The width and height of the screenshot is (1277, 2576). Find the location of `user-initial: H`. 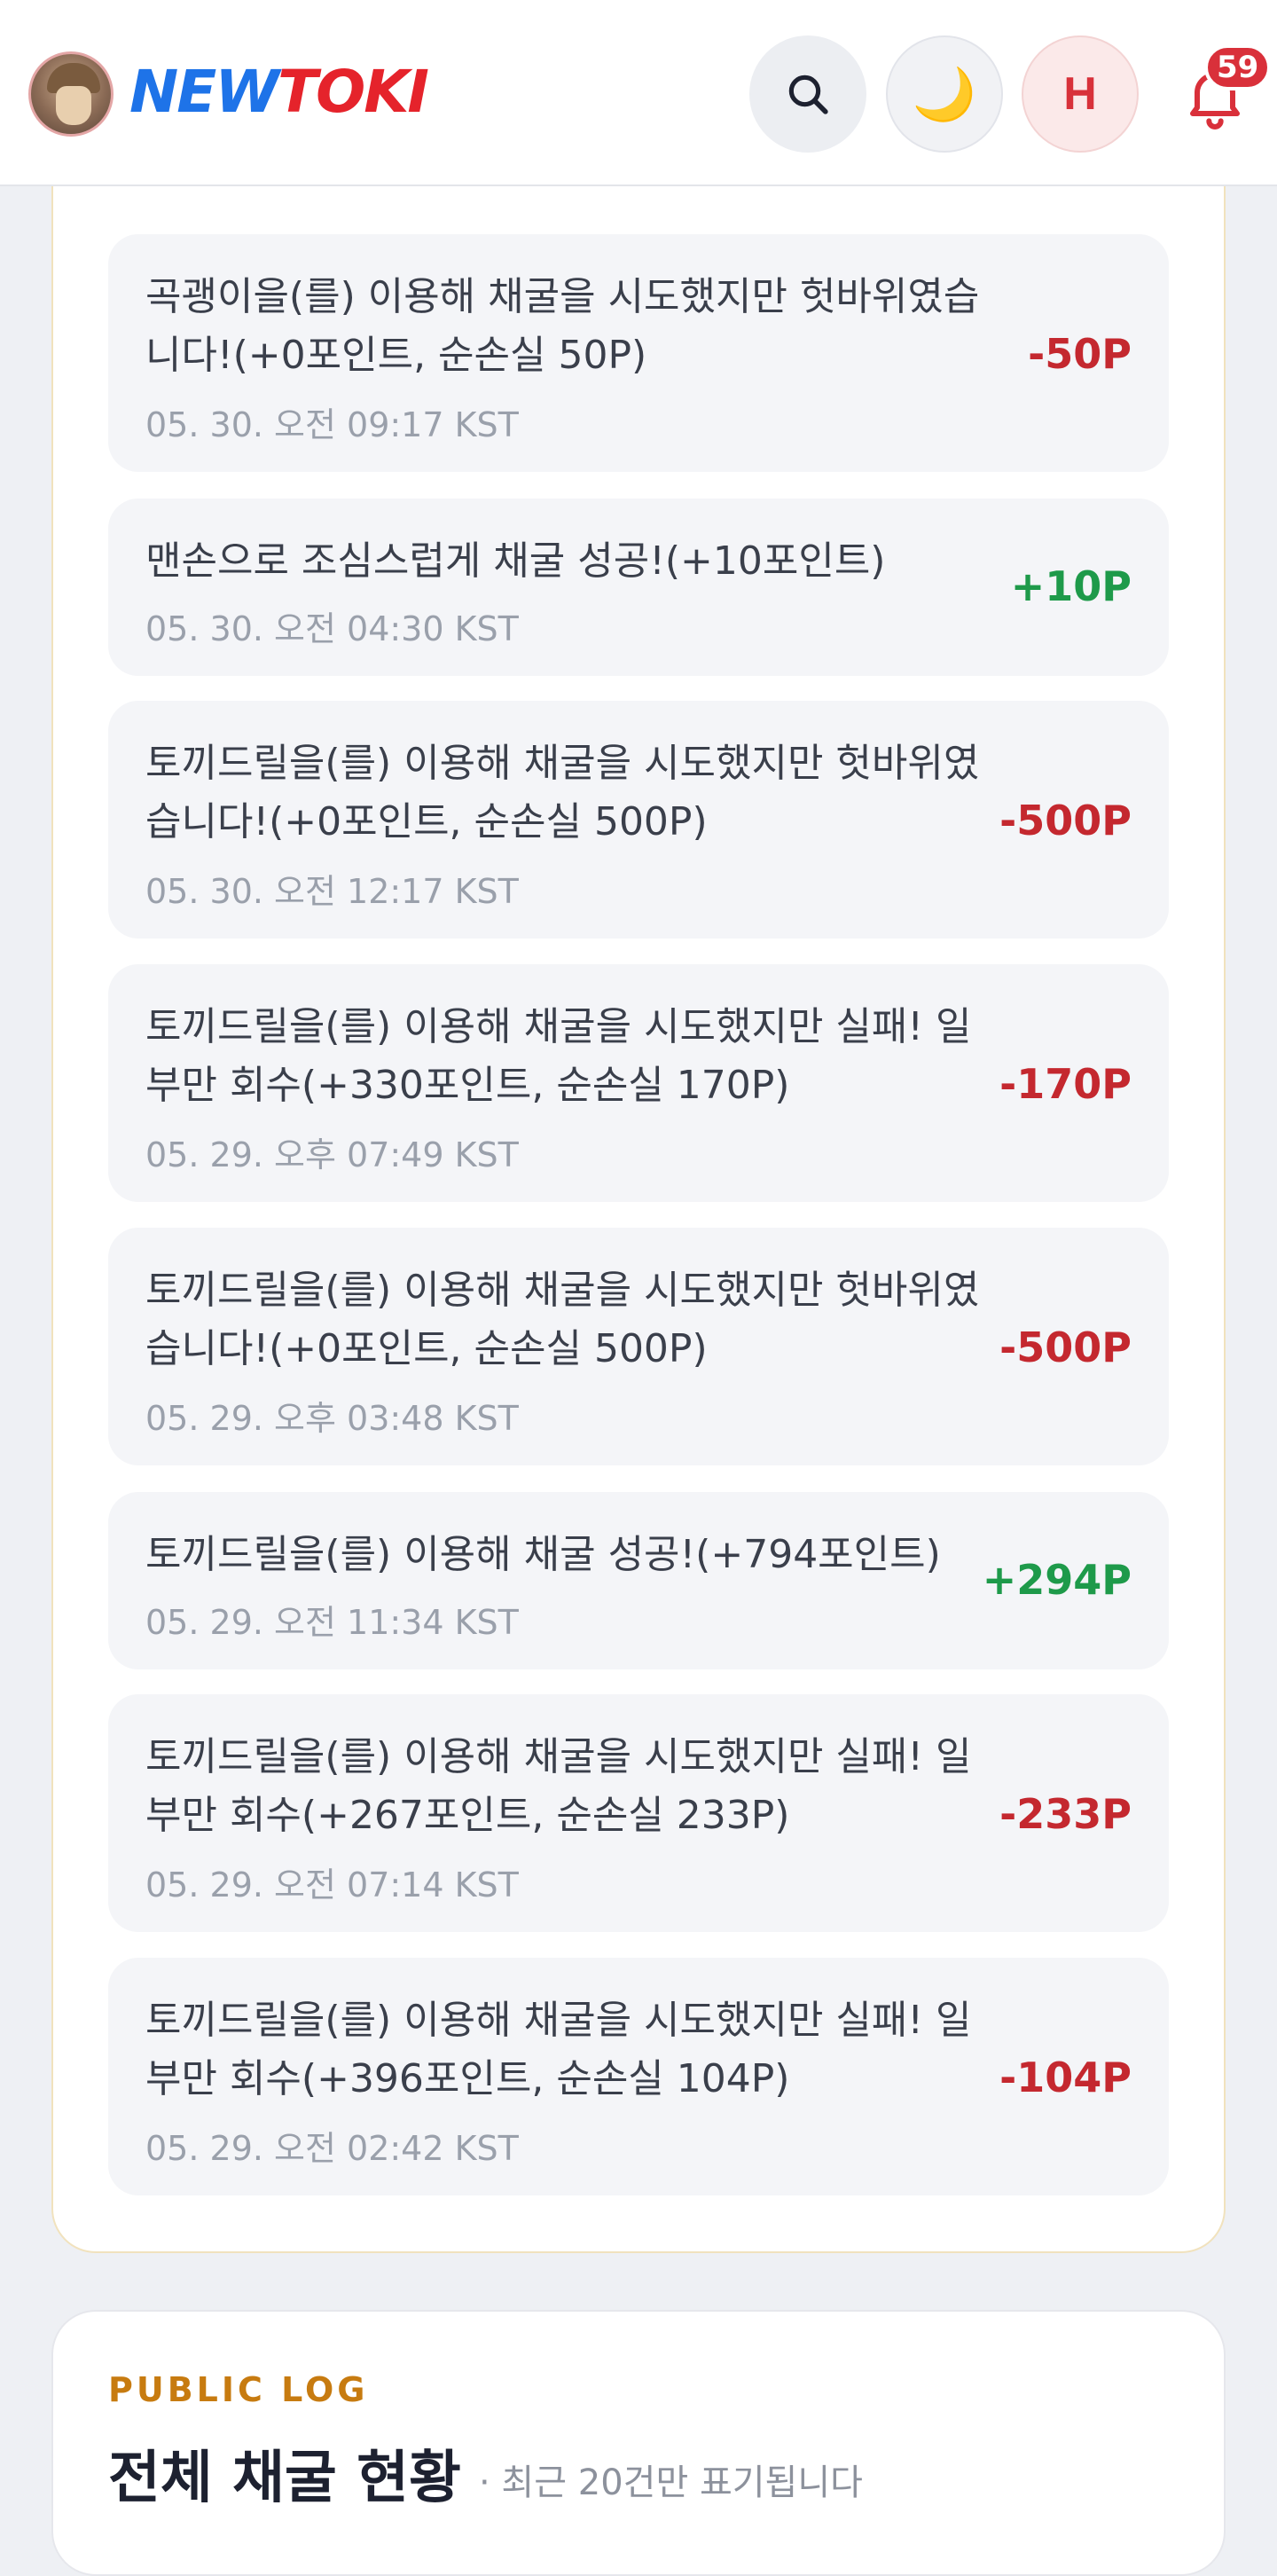

user-initial: H is located at coordinates (1080, 94).